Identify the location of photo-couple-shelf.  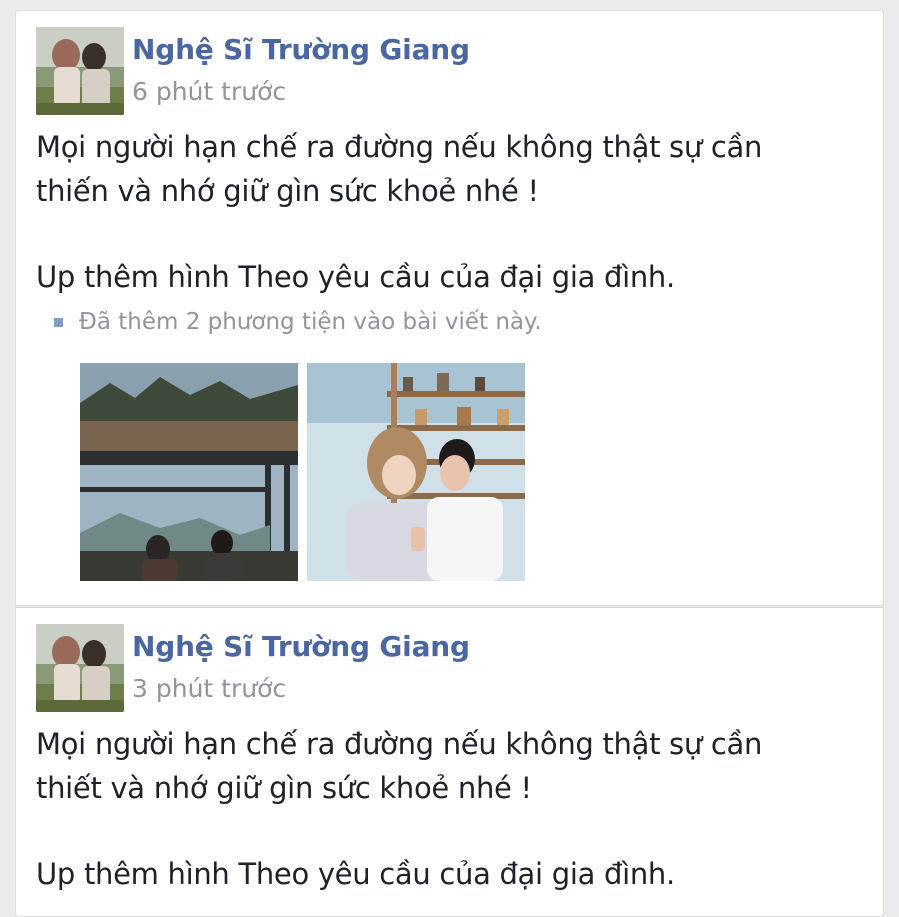
(416, 472).